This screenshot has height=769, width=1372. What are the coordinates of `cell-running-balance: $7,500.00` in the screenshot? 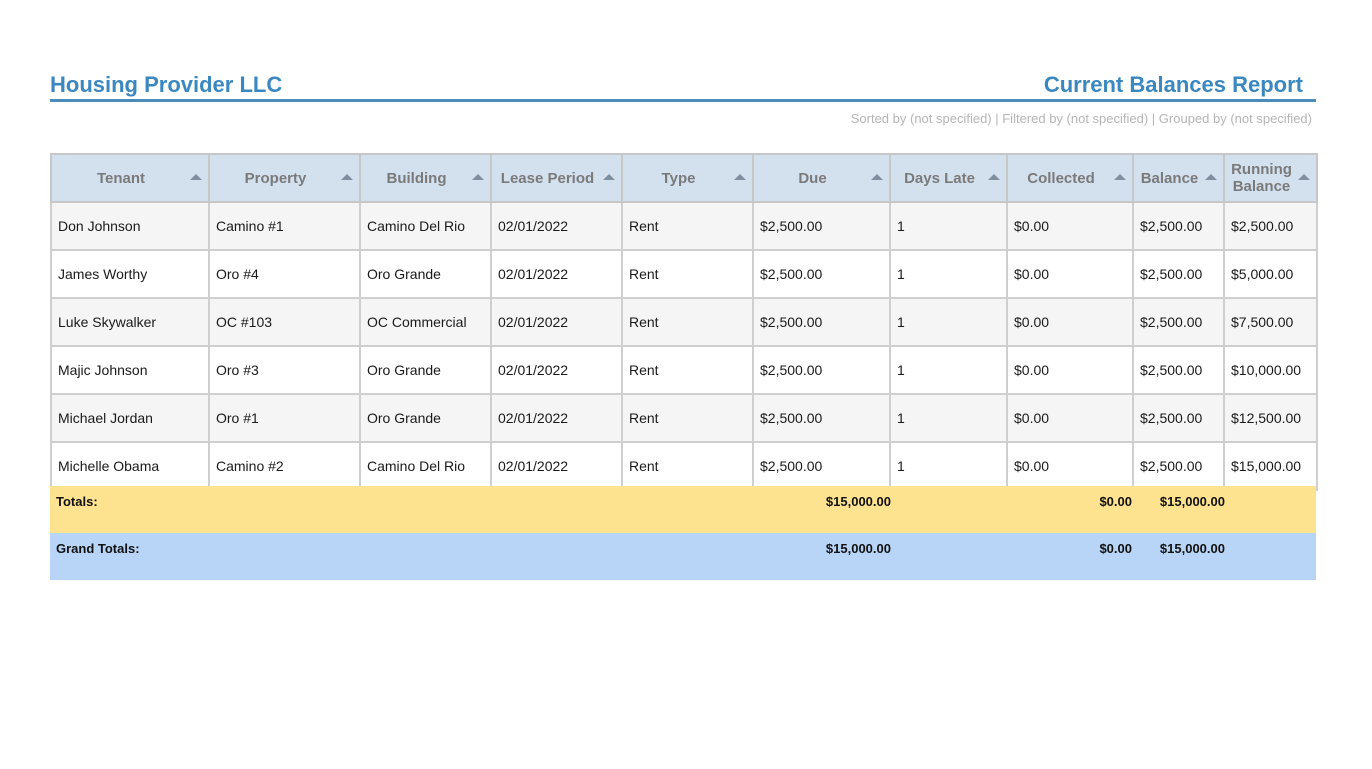 It's located at (1270, 322).